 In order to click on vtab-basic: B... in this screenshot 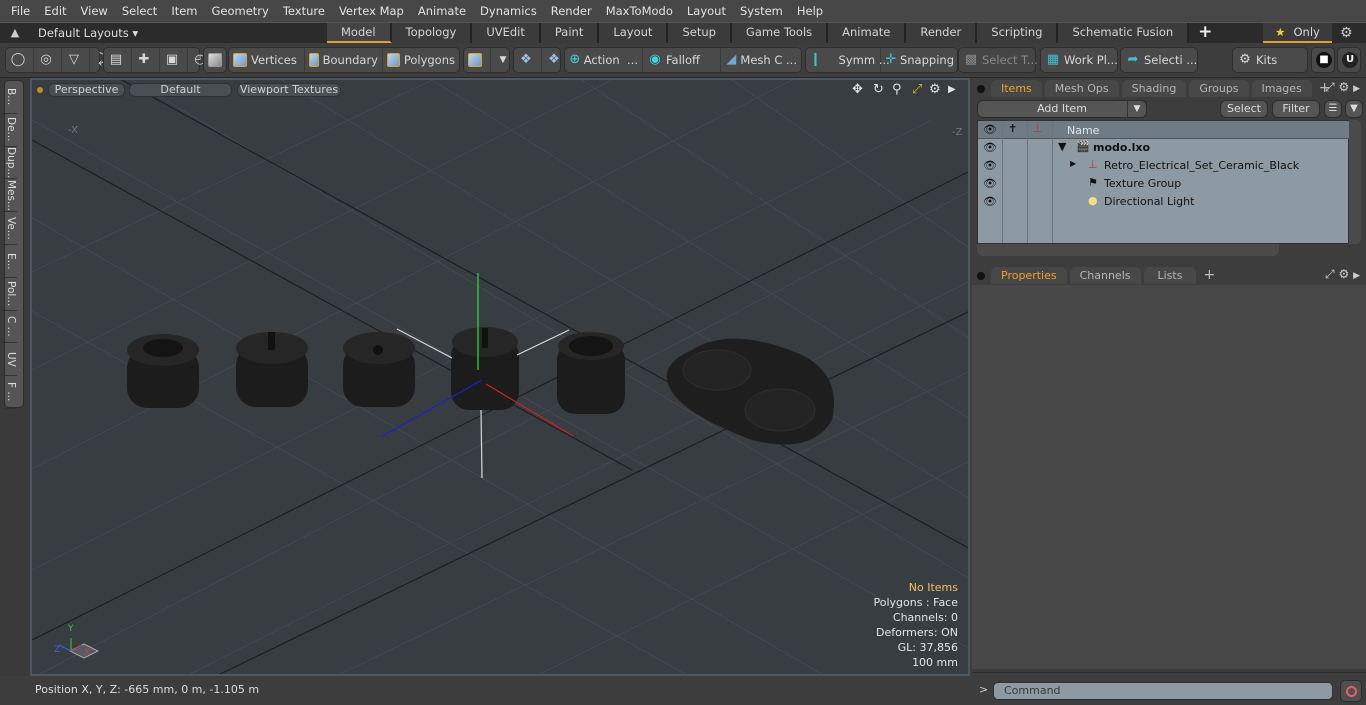, I will do `click(11, 97)`.